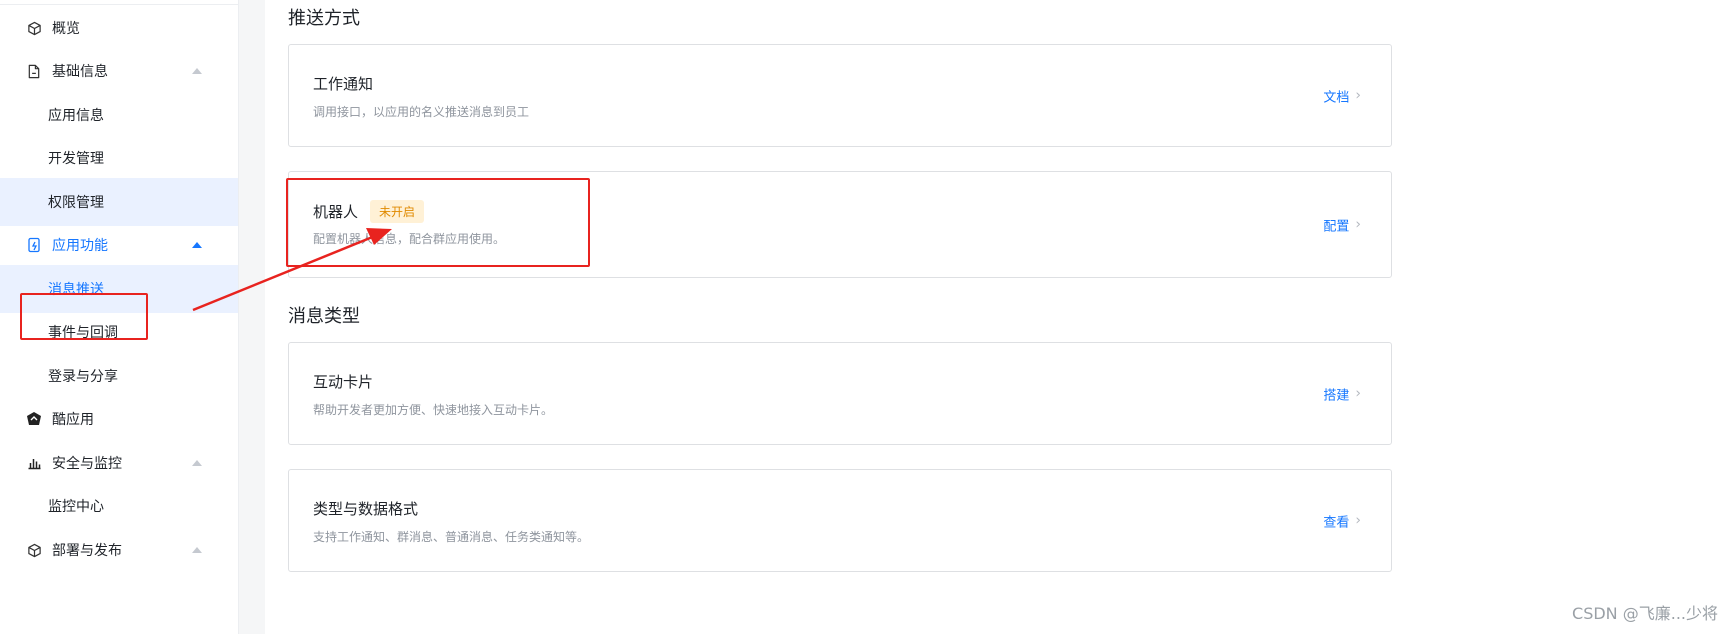 The height and width of the screenshot is (634, 1732). I want to click on annotation-arrow-icon, so click(292, 270).